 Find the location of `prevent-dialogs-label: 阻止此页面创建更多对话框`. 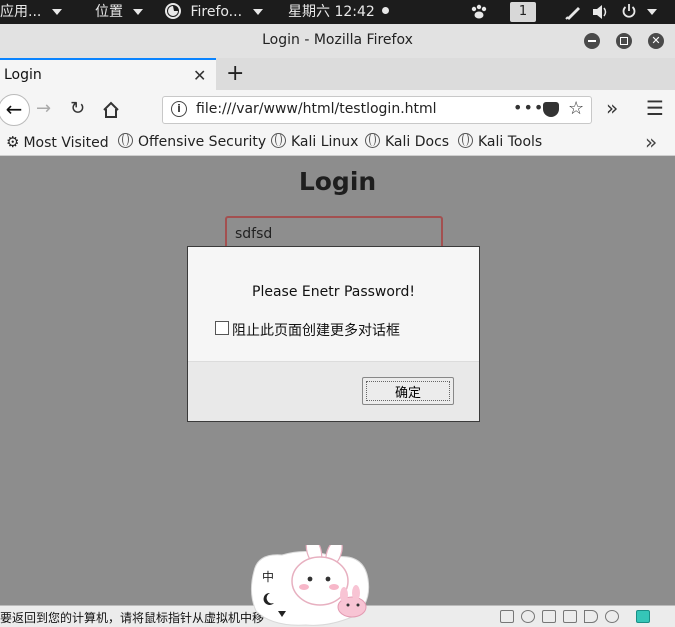

prevent-dialogs-label: 阻止此页面创建更多对话框 is located at coordinates (316, 330).